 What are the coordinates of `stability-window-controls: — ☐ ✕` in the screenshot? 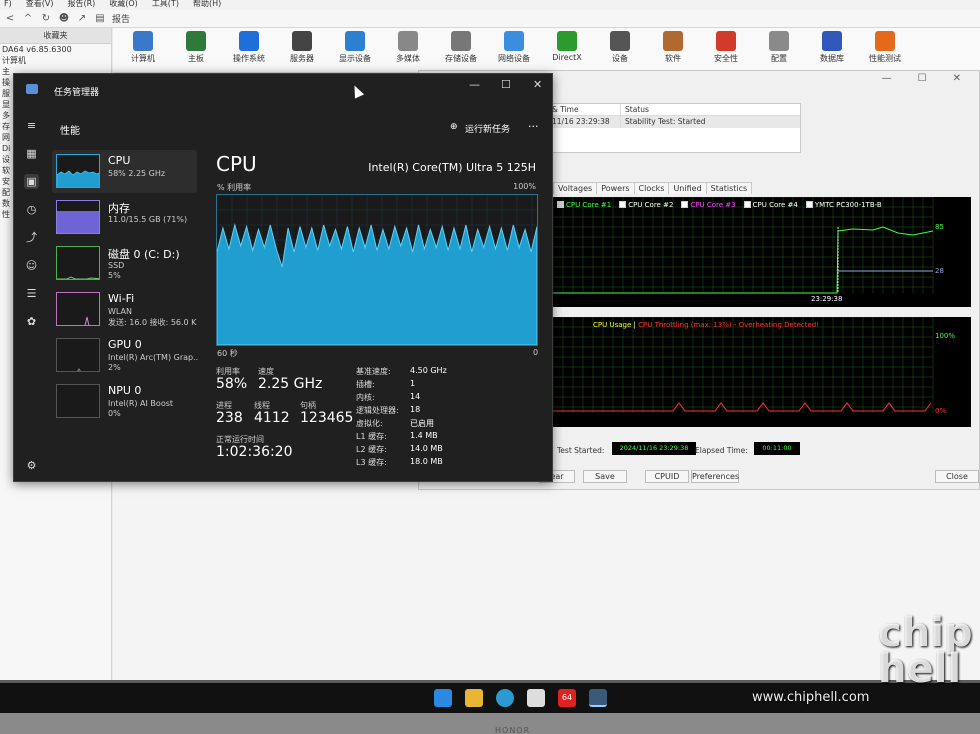 It's located at (921, 78).